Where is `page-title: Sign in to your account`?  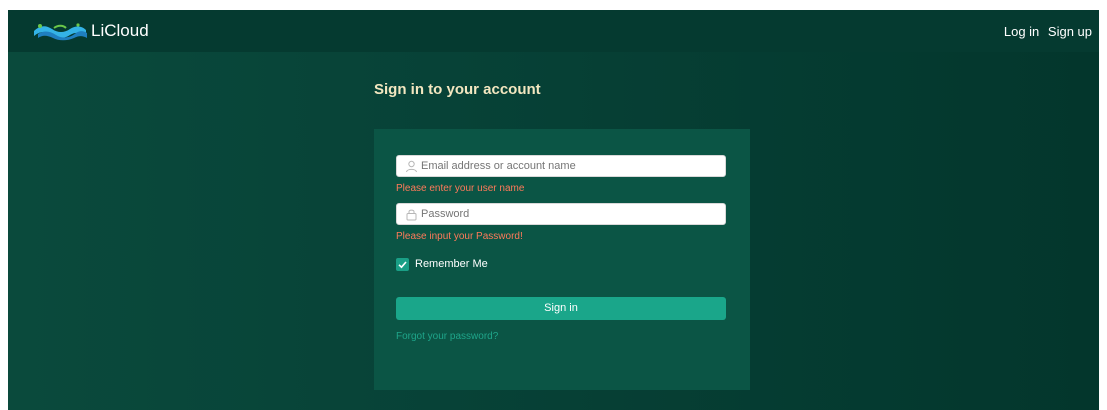
page-title: Sign in to your account is located at coordinates (457, 89).